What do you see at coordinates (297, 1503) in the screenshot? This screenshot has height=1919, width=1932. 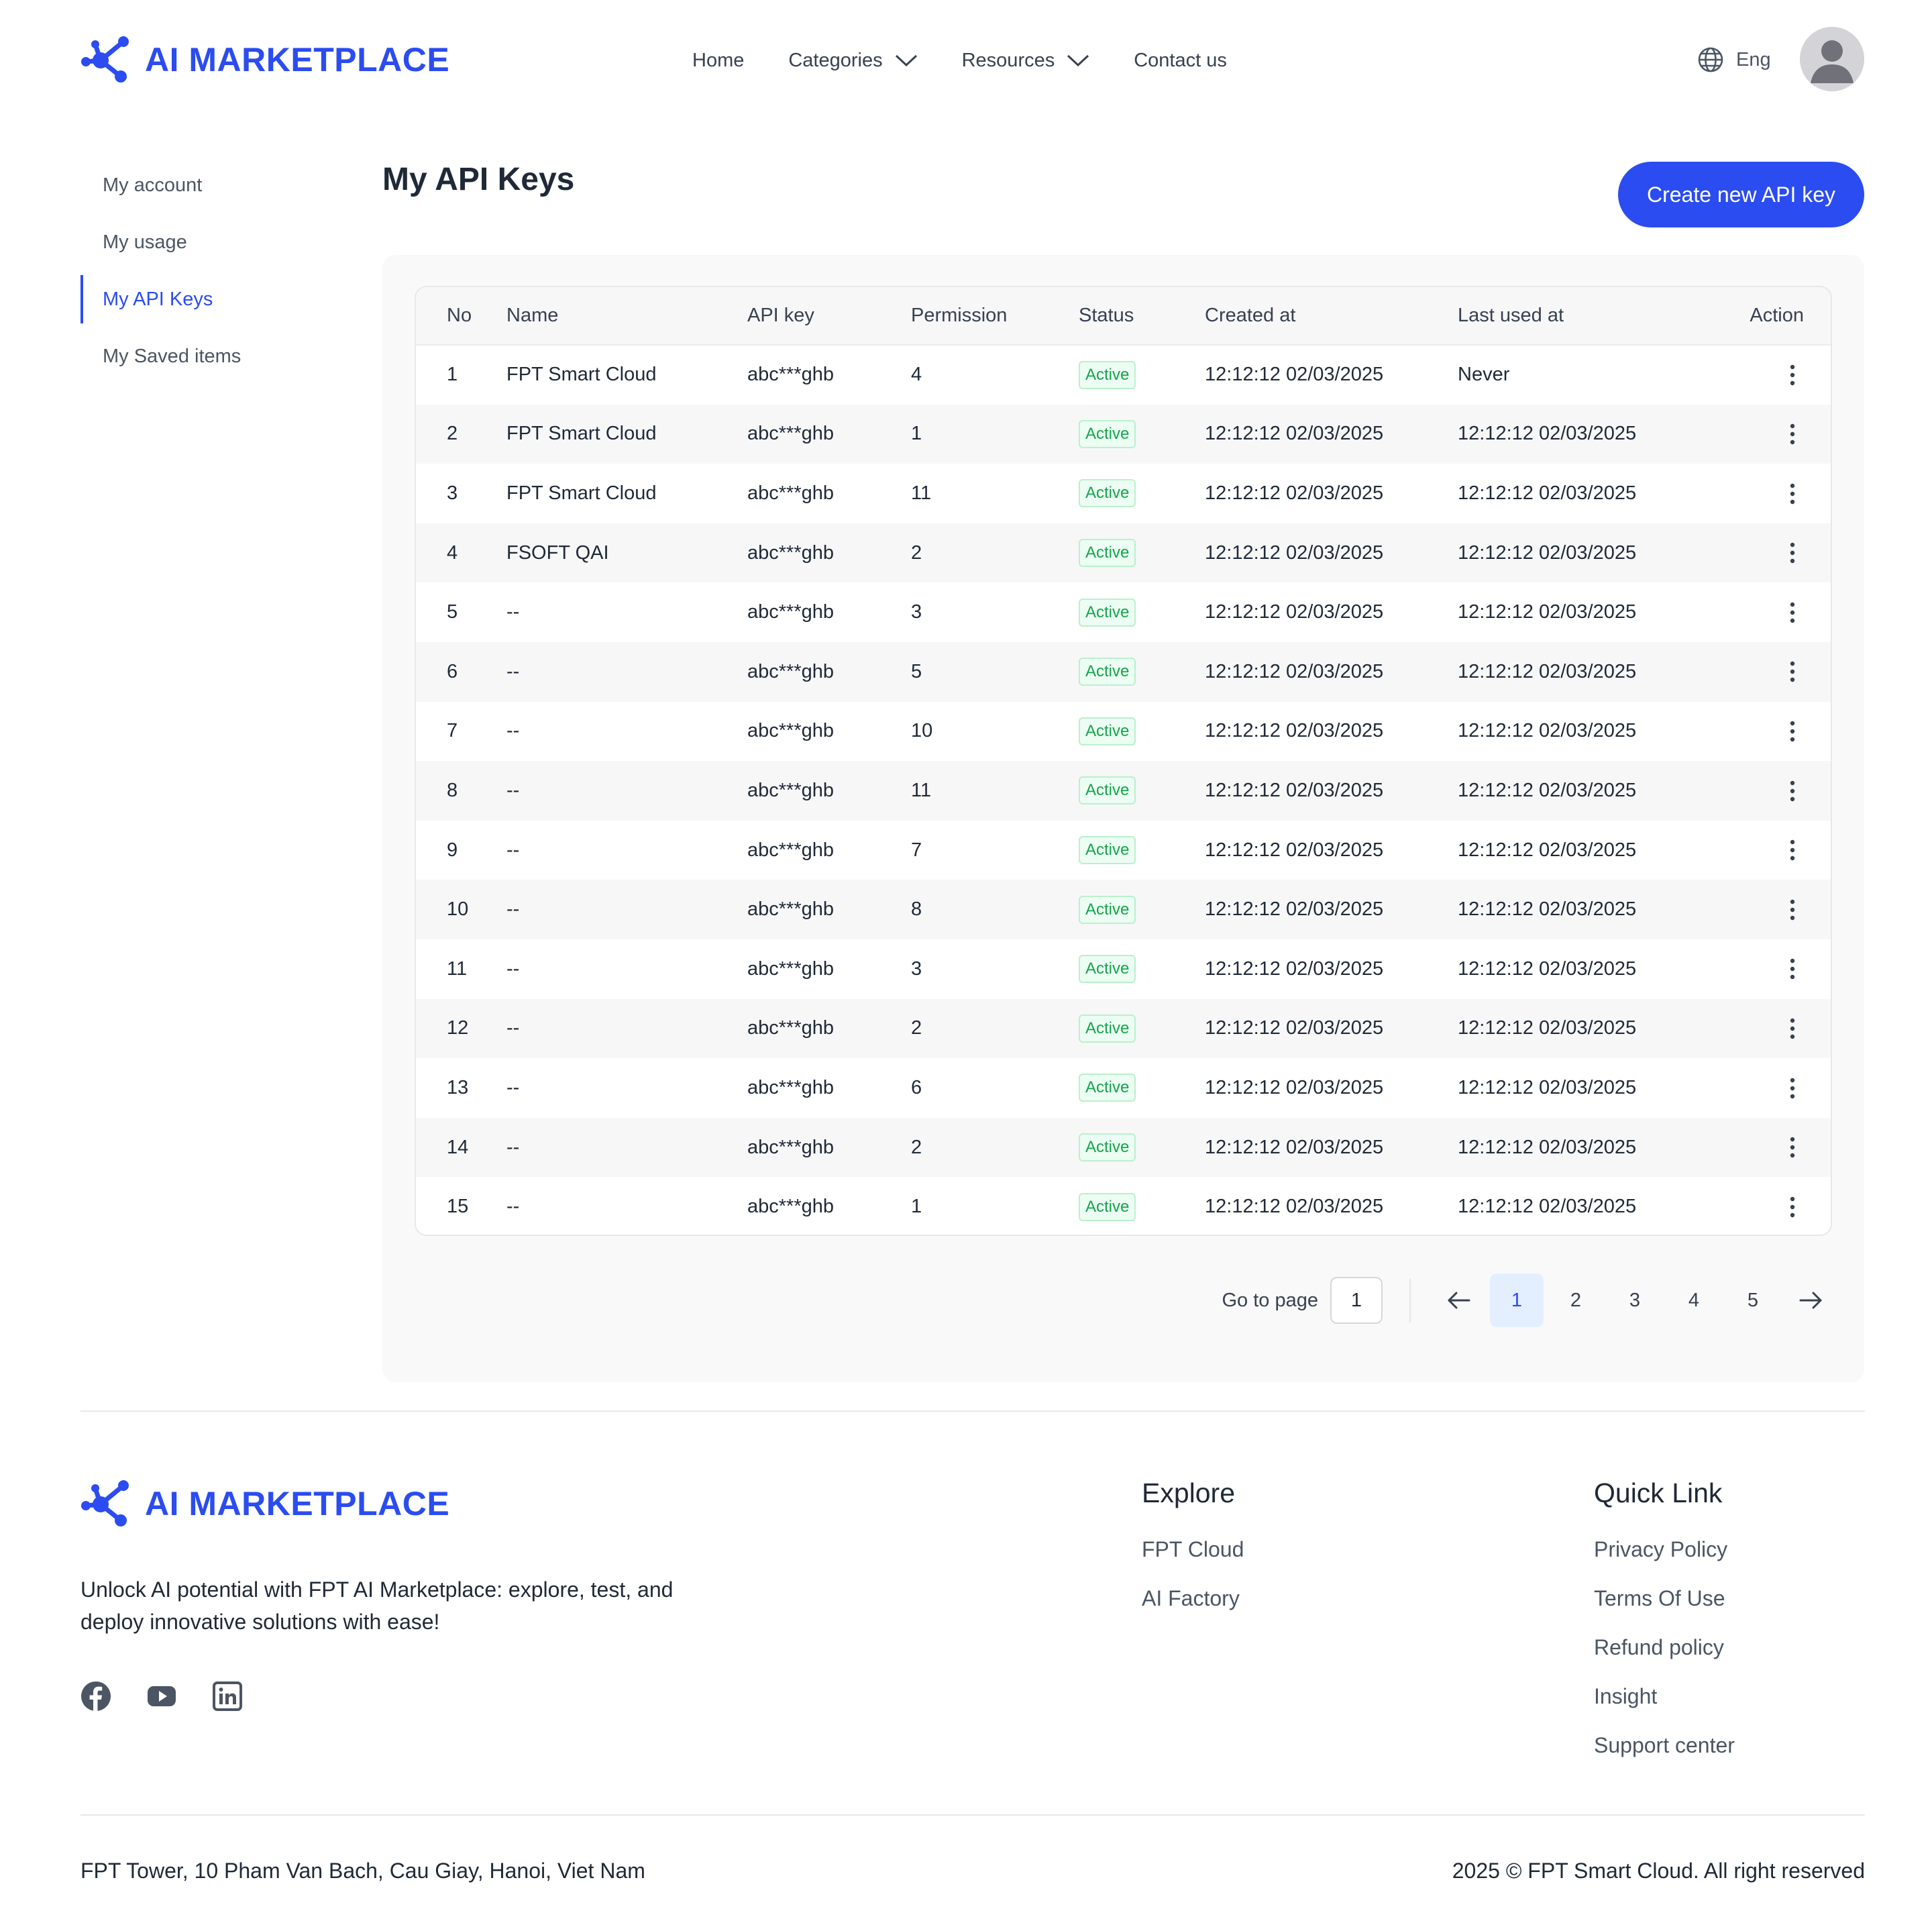 I see `footer-brand-name: AI MARKETPLACE` at bounding box center [297, 1503].